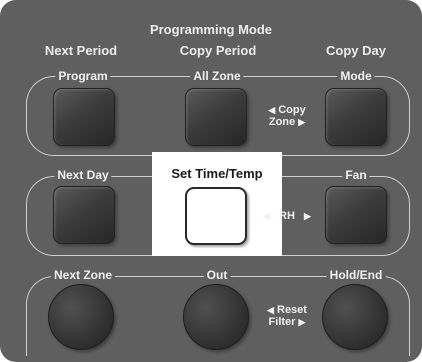 The width and height of the screenshot is (422, 362). I want to click on reset-filter-label: ◀ Reset Filter ▶, so click(287, 316).